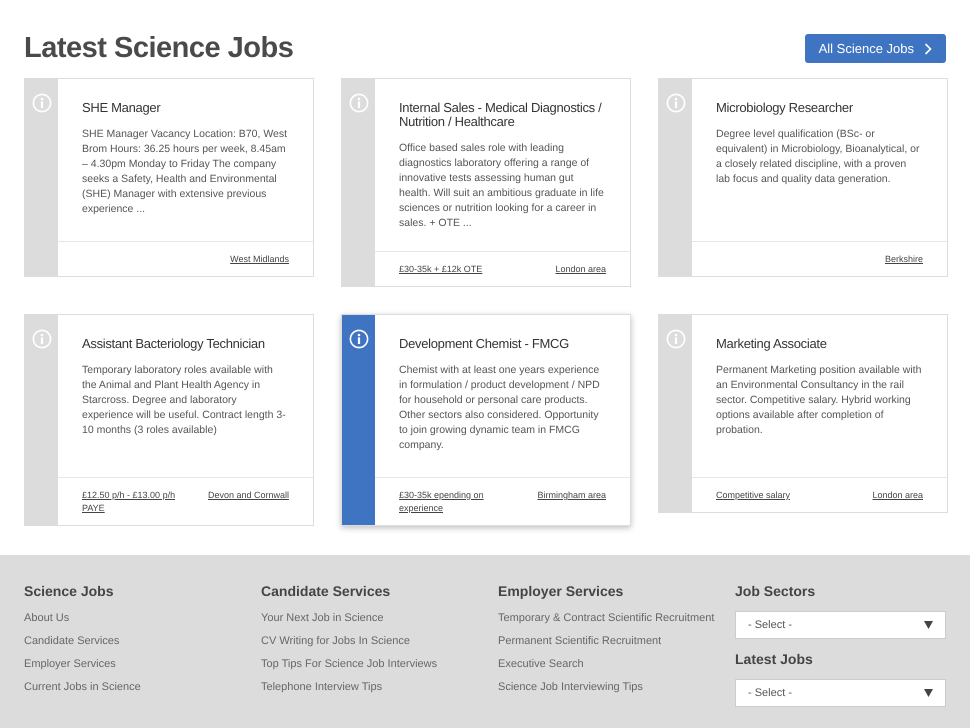  I want to click on footer-heading: Latest Jobs, so click(774, 659).